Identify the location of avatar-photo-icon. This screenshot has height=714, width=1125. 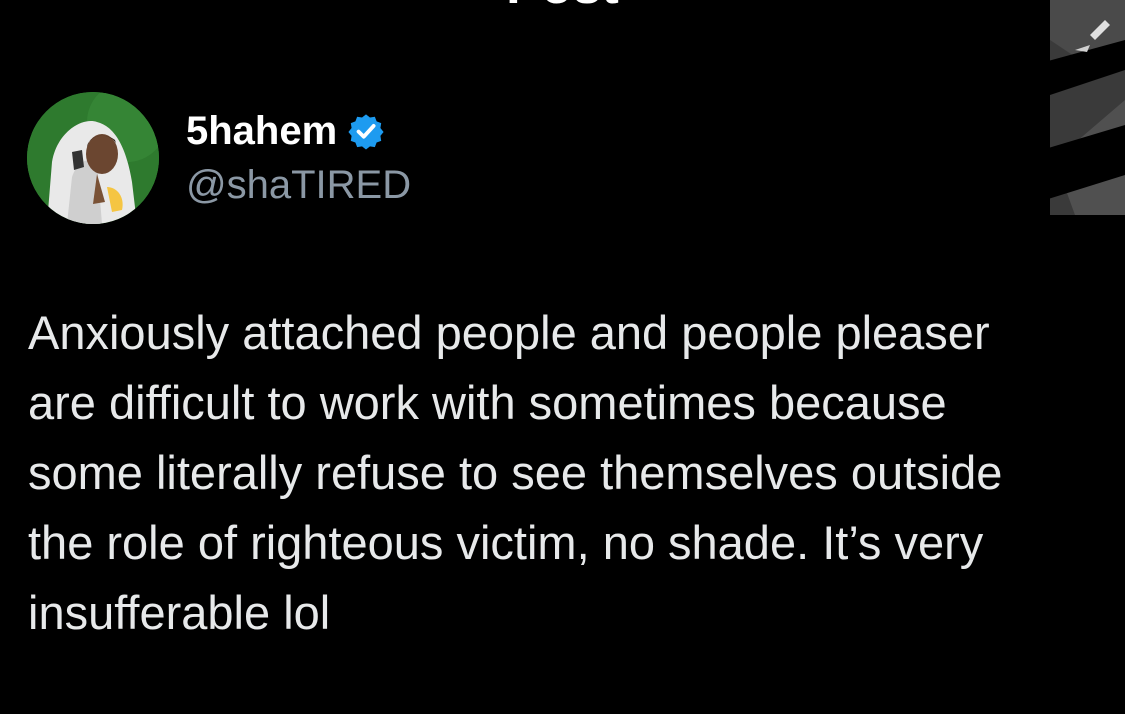
(93, 158).